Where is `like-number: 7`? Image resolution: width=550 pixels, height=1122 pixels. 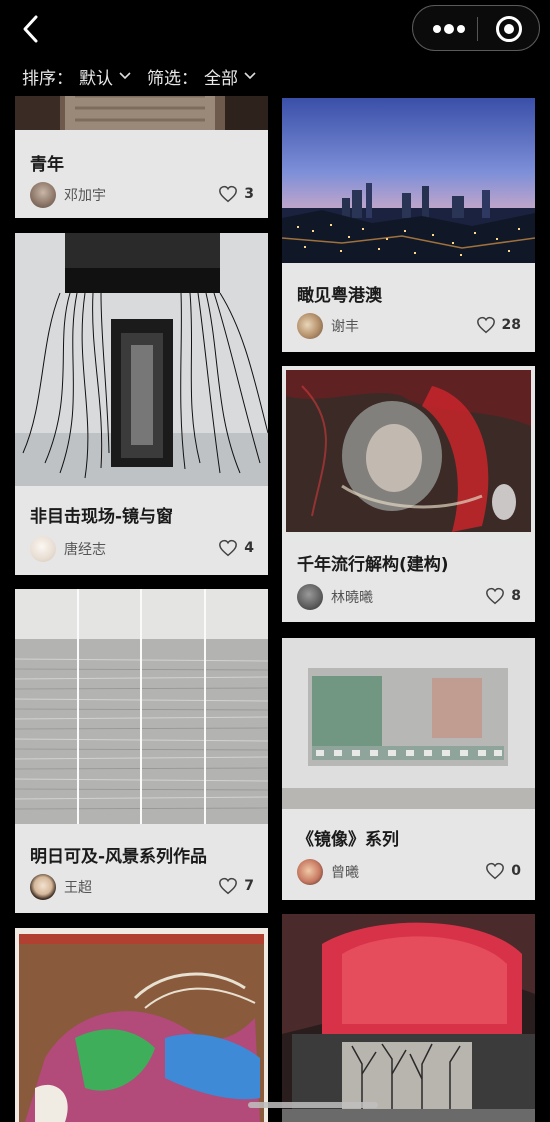
like-number: 7 is located at coordinates (249, 886).